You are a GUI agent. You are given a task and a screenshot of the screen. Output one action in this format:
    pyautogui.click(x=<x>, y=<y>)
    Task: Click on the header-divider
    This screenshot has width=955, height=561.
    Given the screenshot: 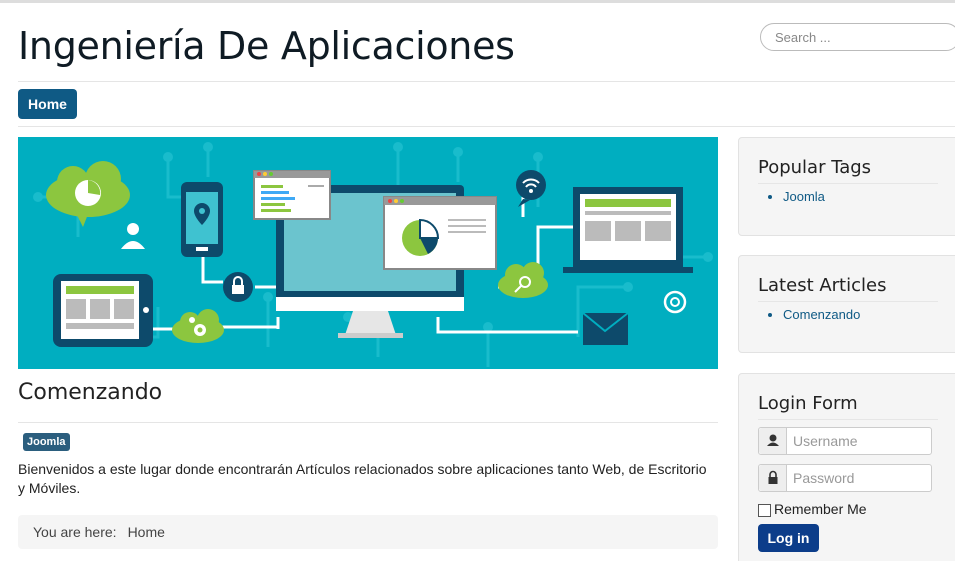 What is the action you would take?
    pyautogui.click(x=486, y=81)
    